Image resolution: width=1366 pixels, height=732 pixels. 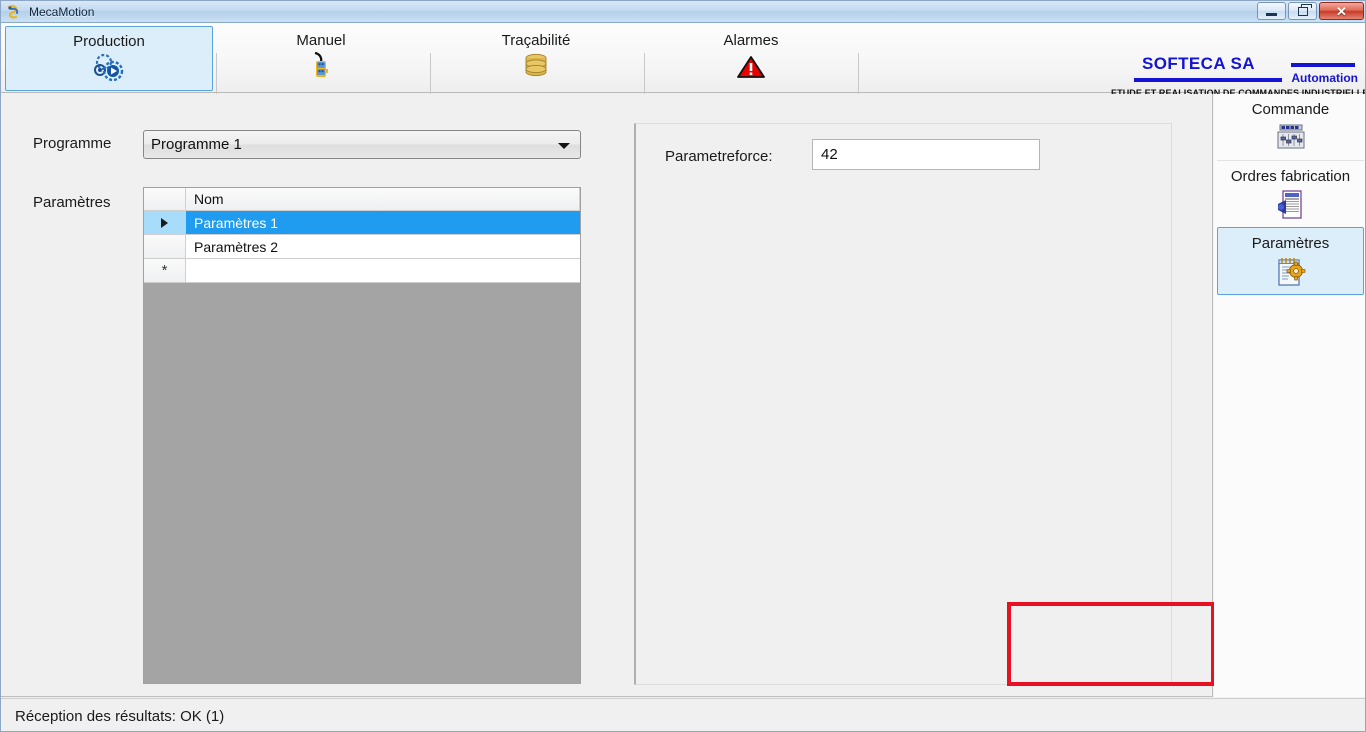 What do you see at coordinates (109, 68) in the screenshot?
I see `gears-play-icon` at bounding box center [109, 68].